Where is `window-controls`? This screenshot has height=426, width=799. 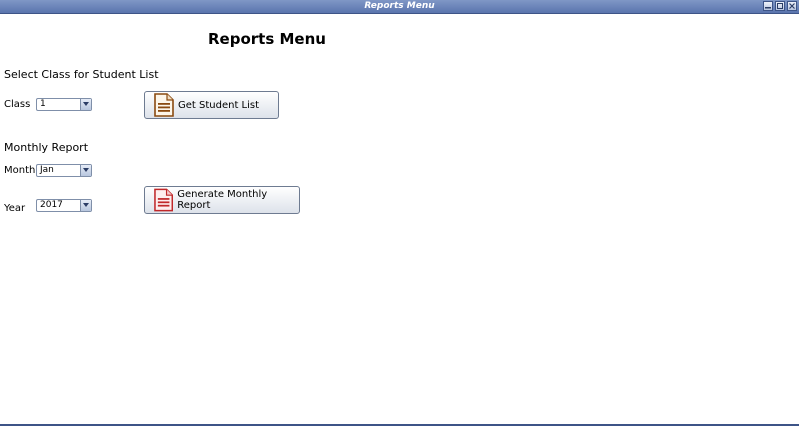 window-controls is located at coordinates (780, 6).